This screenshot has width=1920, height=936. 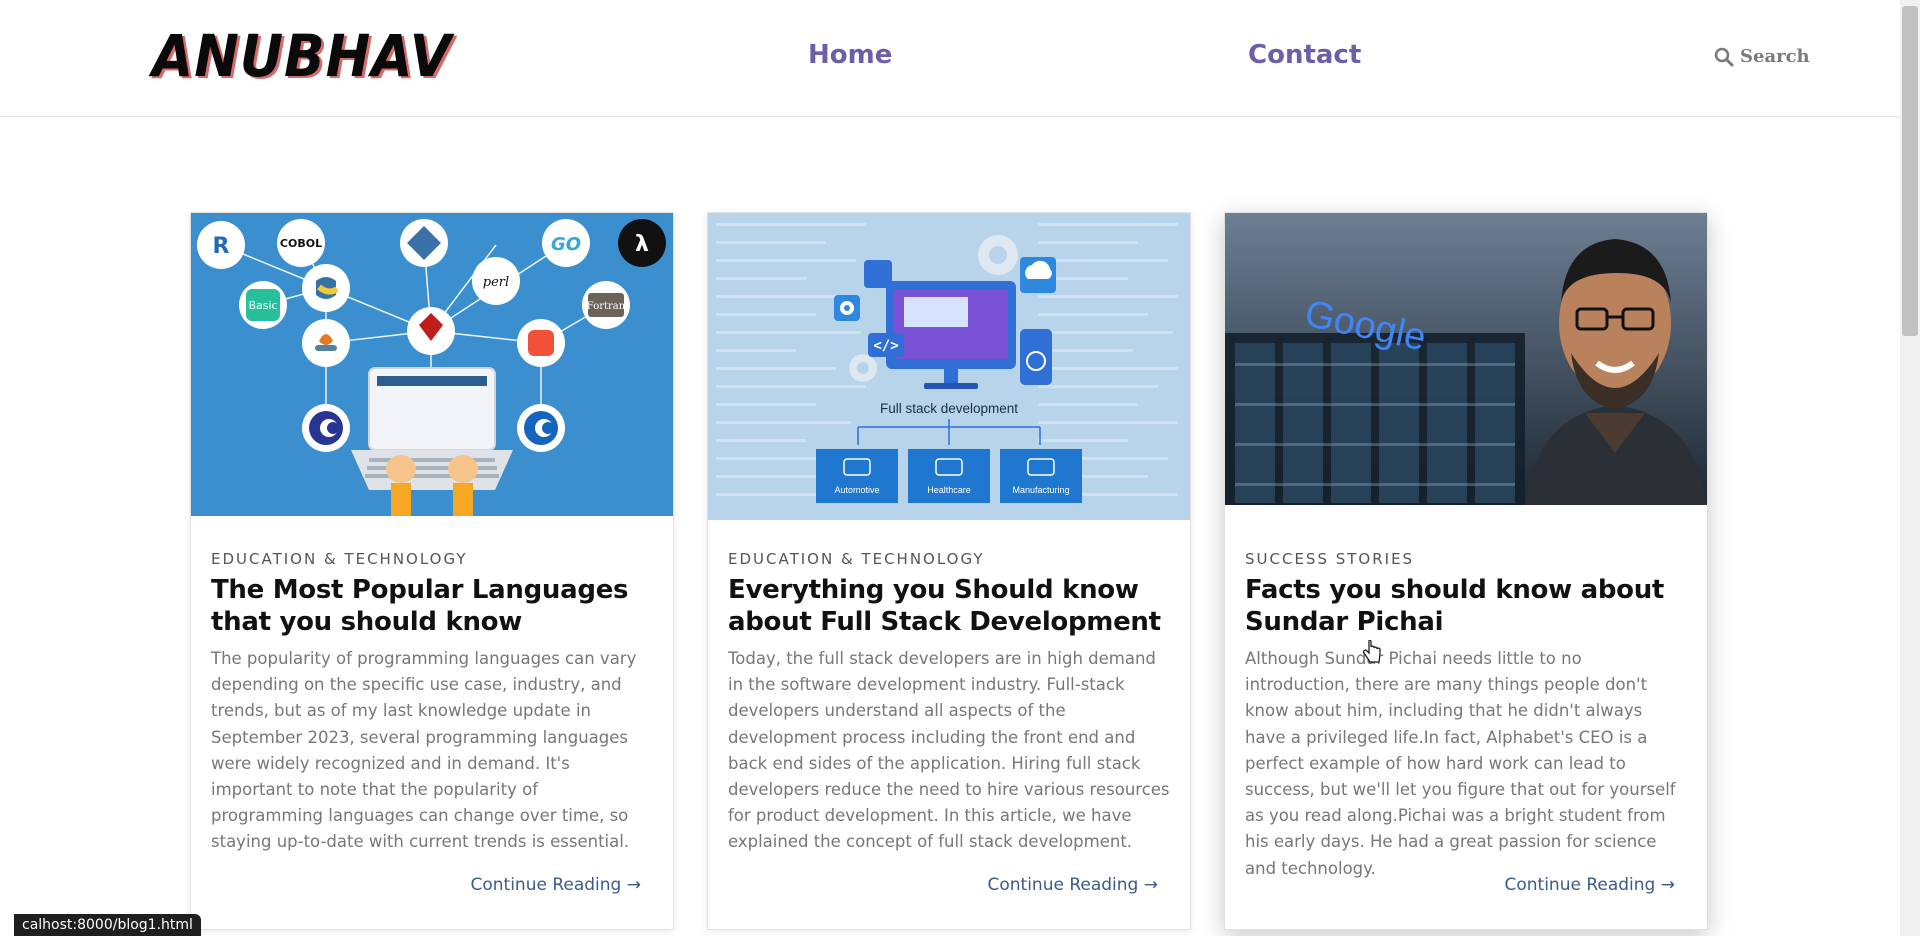 I want to click on search-label: Search, so click(x=1775, y=56).